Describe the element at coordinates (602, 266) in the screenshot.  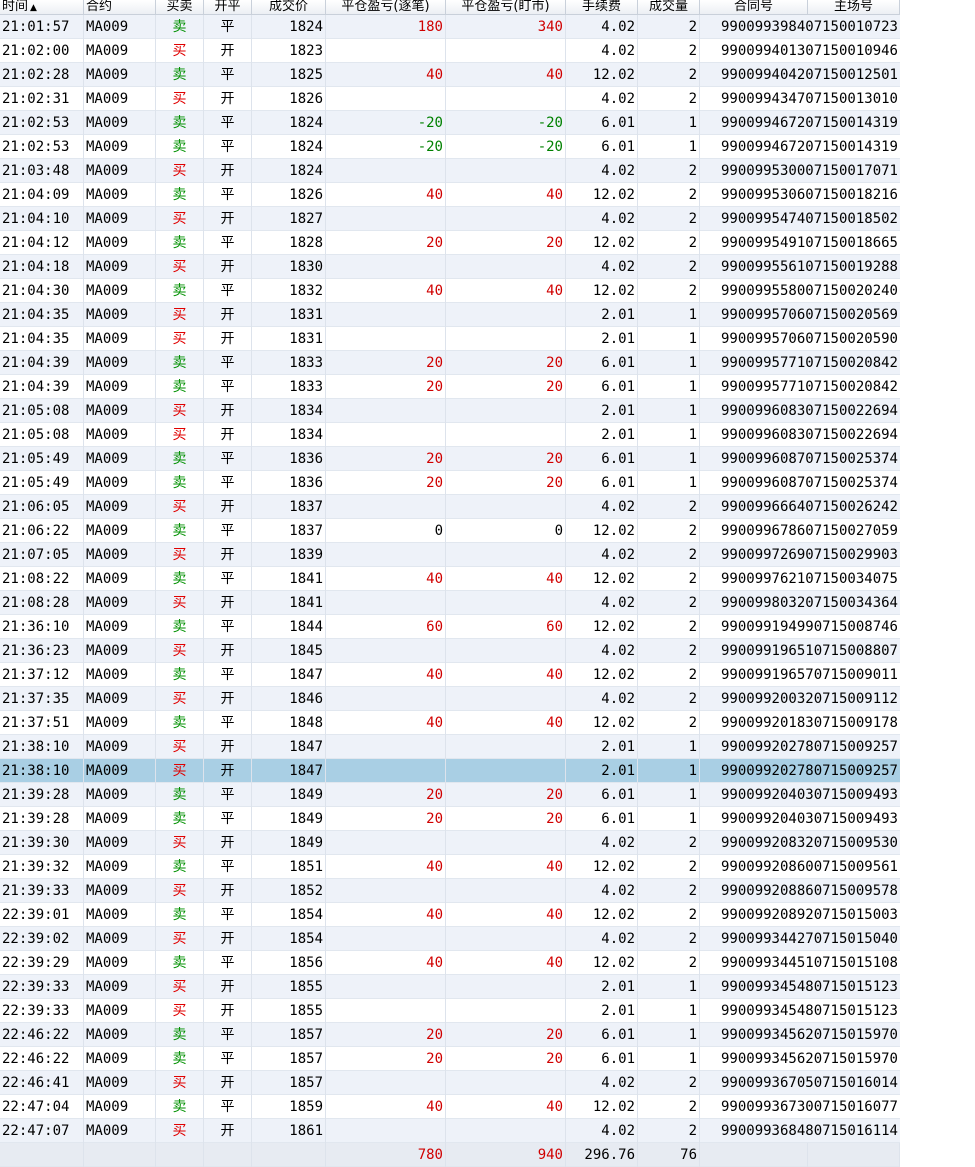
I see `cell-fee: 4.02` at that location.